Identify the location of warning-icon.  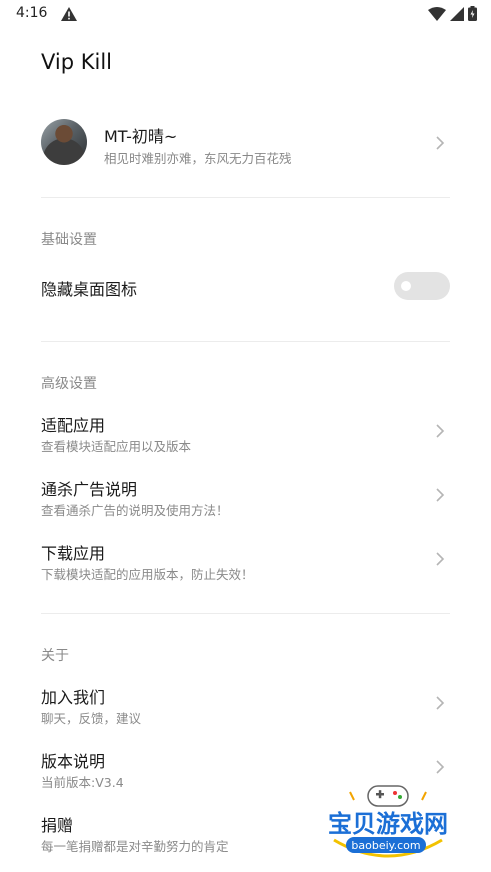
(69, 13).